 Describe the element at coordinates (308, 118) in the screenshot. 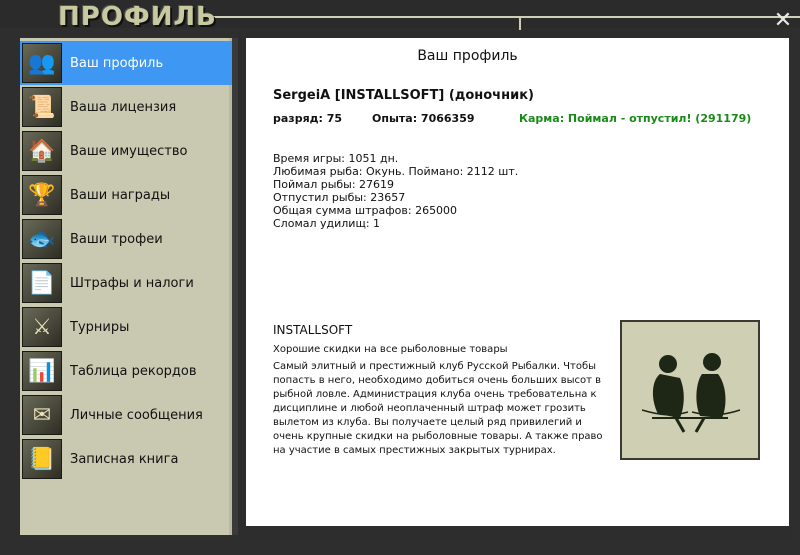

I see `rank-value: разряд: 75` at that location.